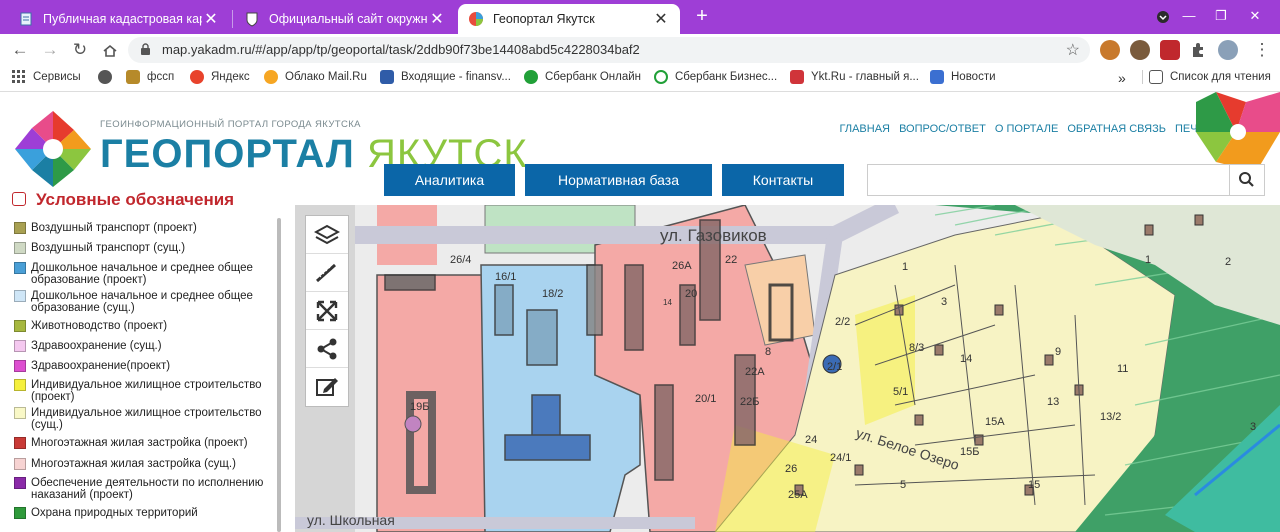  What do you see at coordinates (1262, 50) in the screenshot?
I see `browser-menu-icon: ⋮` at bounding box center [1262, 50].